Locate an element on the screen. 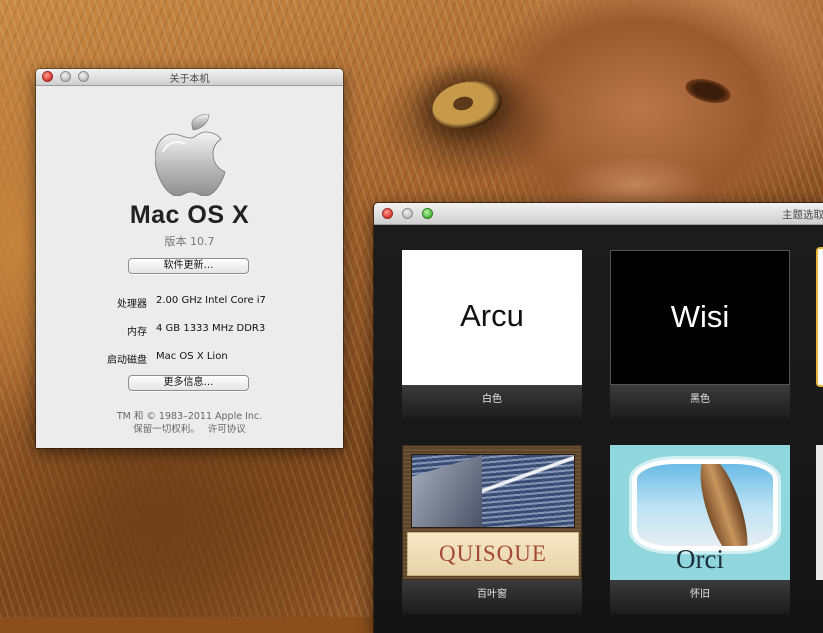 Image resolution: width=823 pixels, height=633 pixels. zoom-button is located at coordinates (427, 213).